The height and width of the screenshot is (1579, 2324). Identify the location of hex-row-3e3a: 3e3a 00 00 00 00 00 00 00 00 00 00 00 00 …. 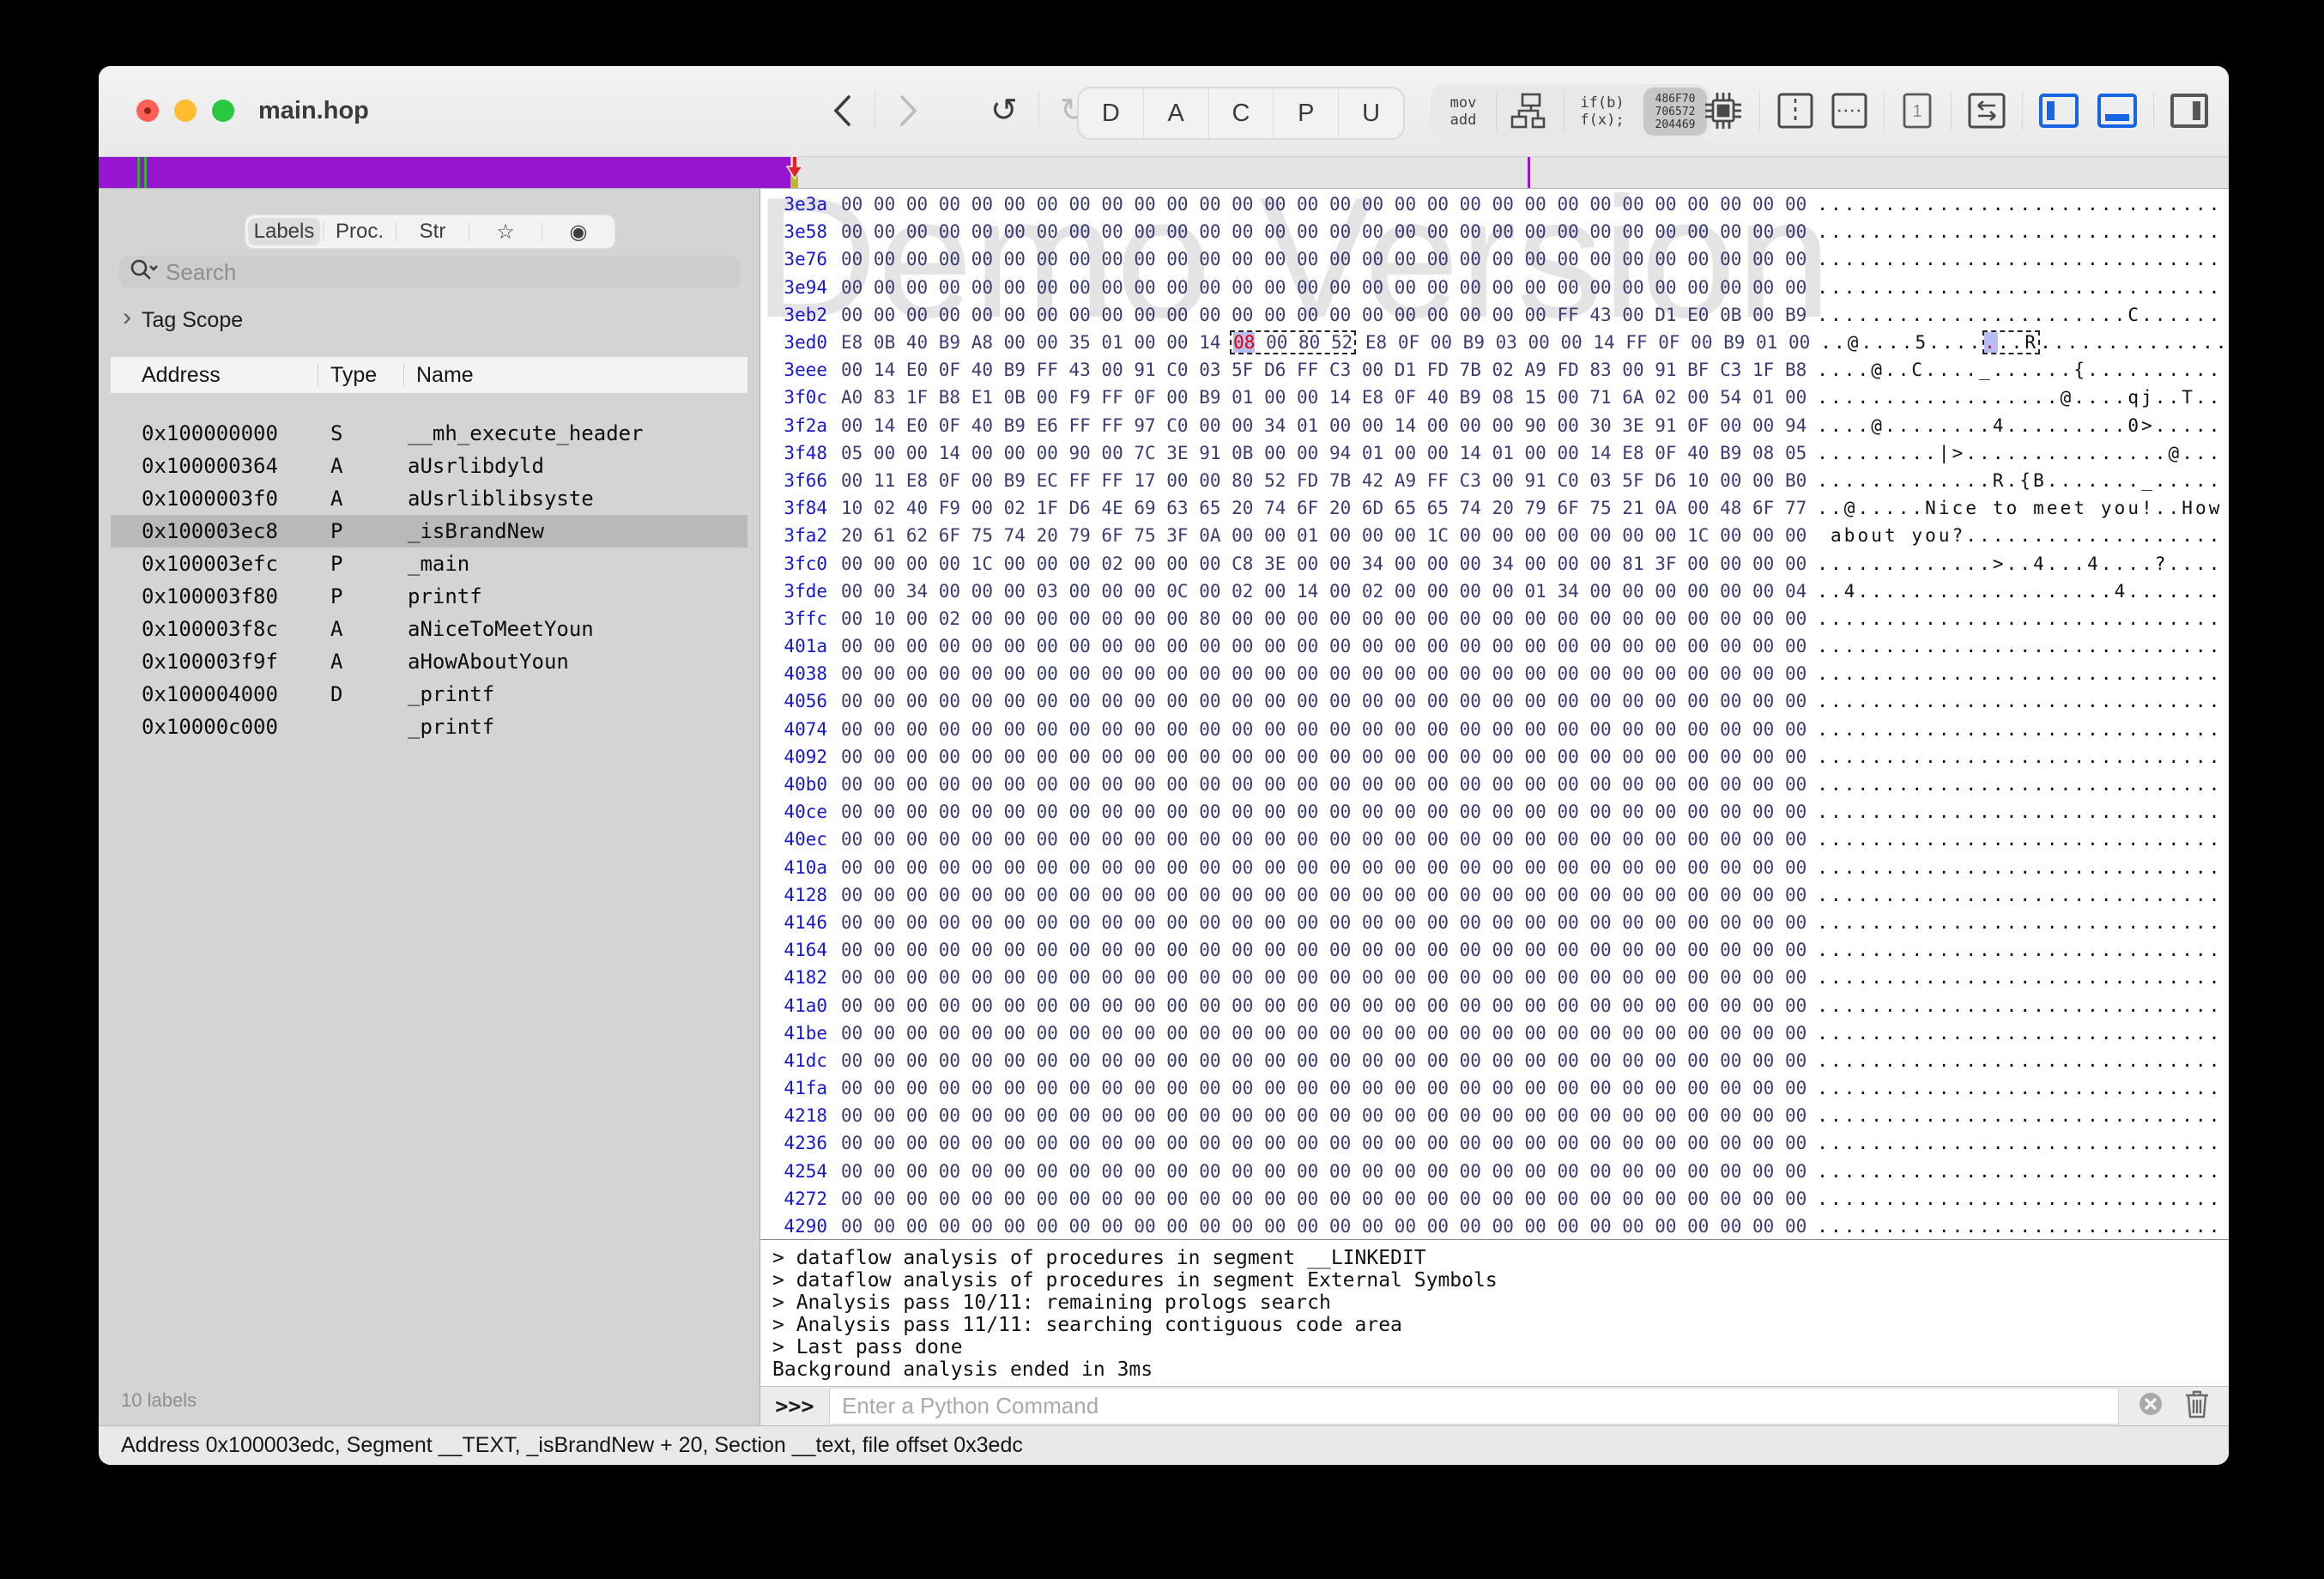
(1494, 204).